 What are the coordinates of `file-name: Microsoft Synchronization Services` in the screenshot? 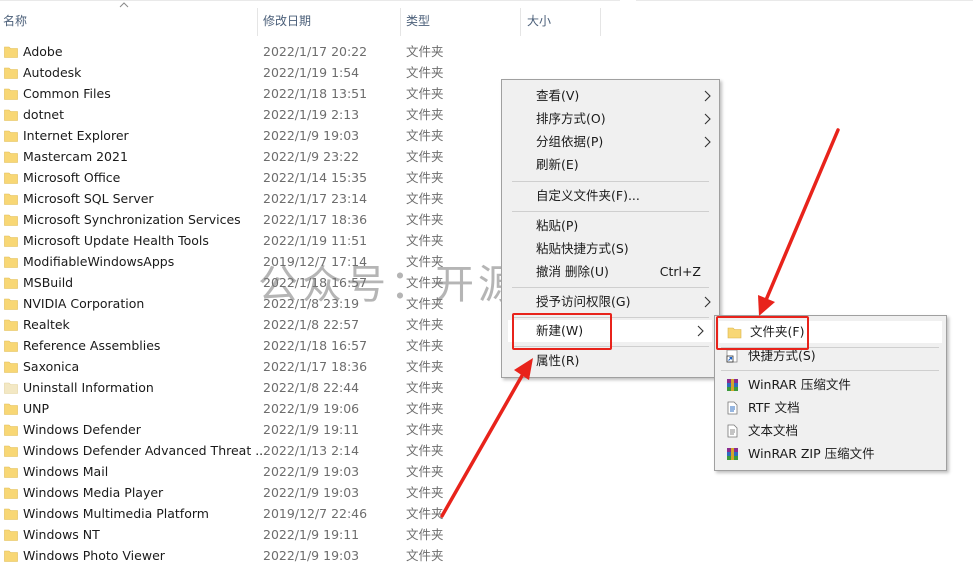 It's located at (132, 219).